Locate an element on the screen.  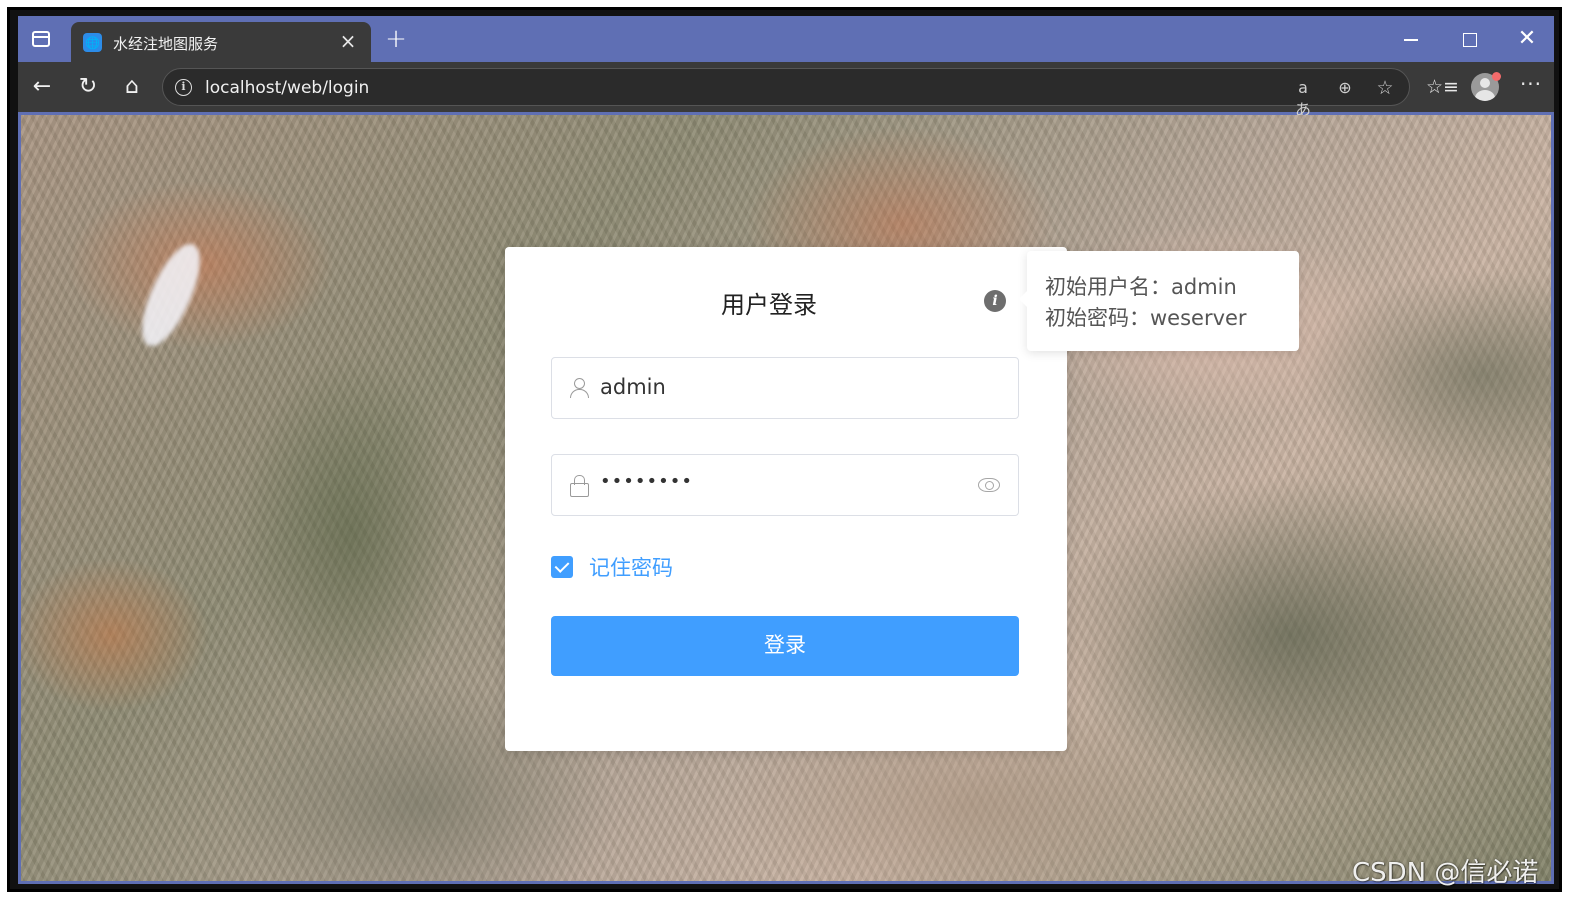
window-close-icon: ✕ is located at coordinates (1527, 39).